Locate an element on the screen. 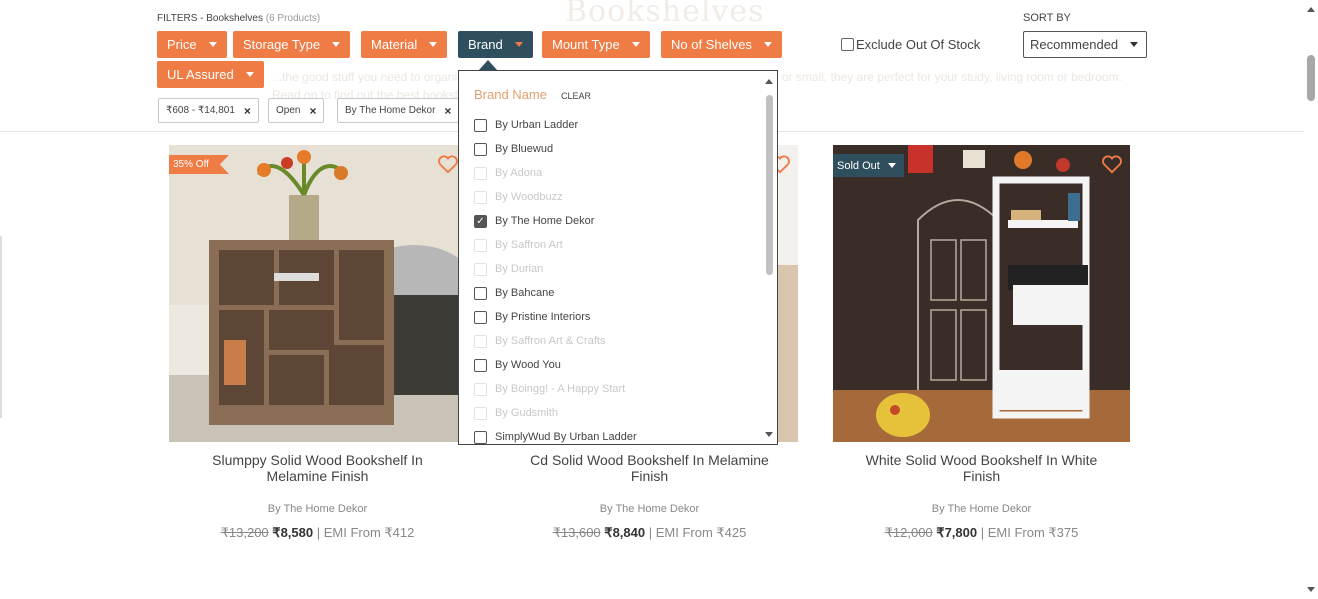 Image resolution: width=1318 pixels, height=599 pixels. brand-option-label: By Bluewud is located at coordinates (524, 149).